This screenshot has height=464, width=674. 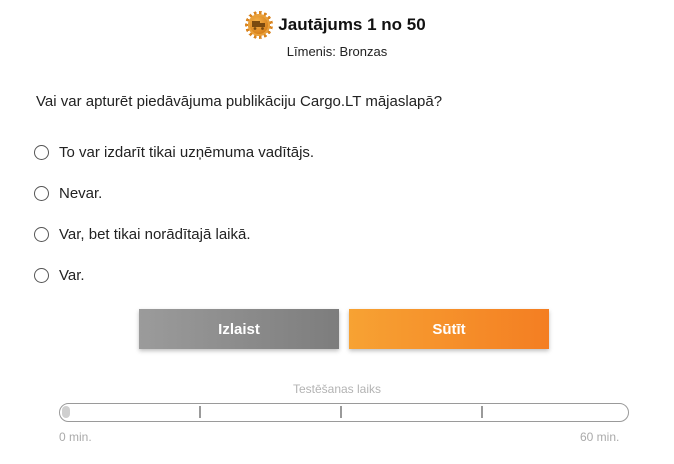 I want to click on option-label: Nevar., so click(x=81, y=193).